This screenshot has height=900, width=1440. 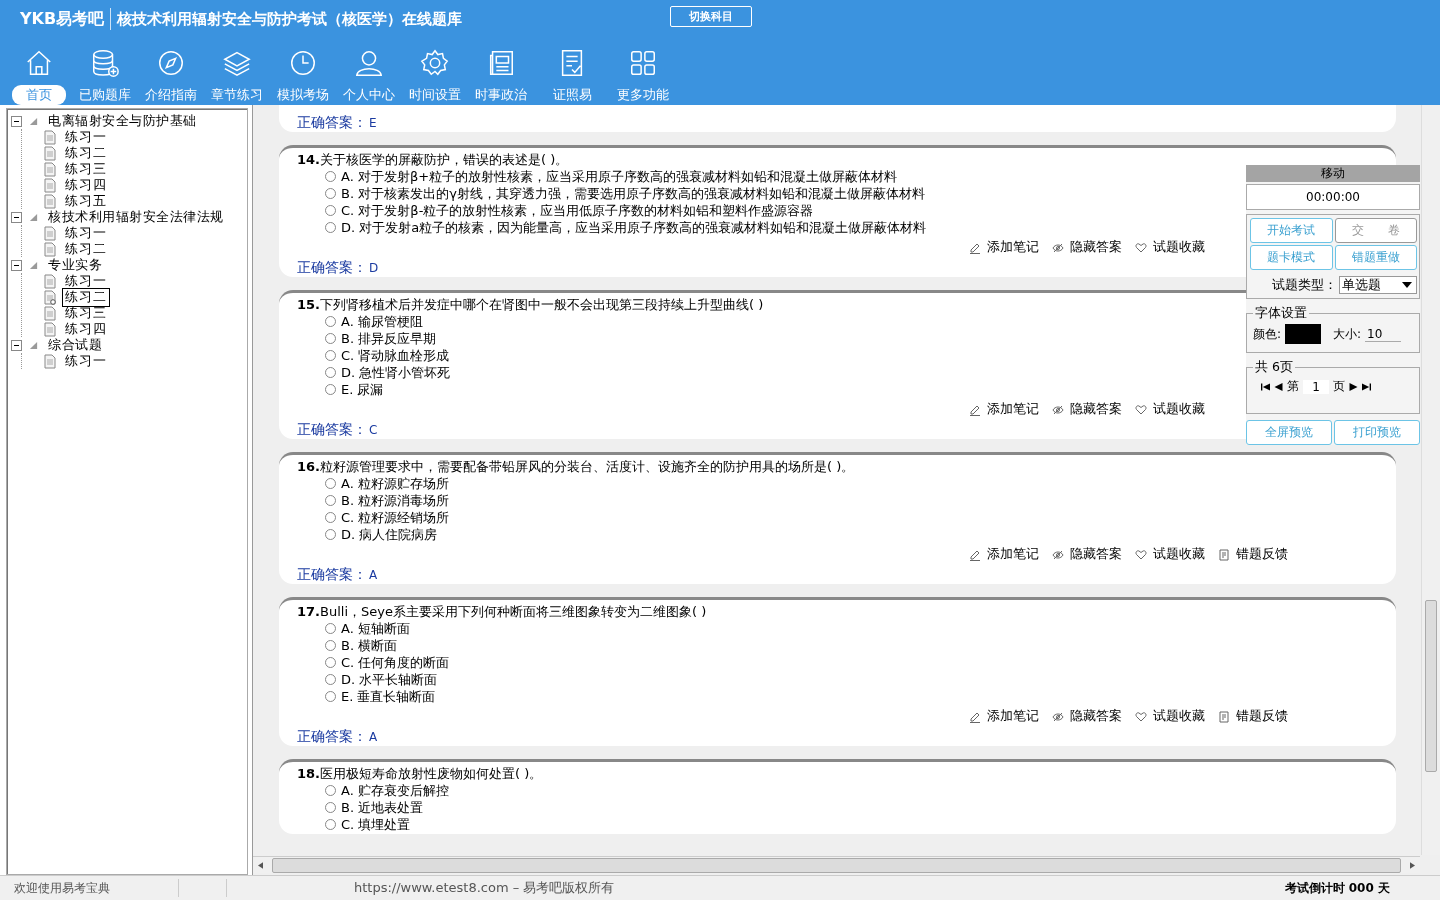 I want to click on type-label: 试题类型：, so click(x=1304, y=285).